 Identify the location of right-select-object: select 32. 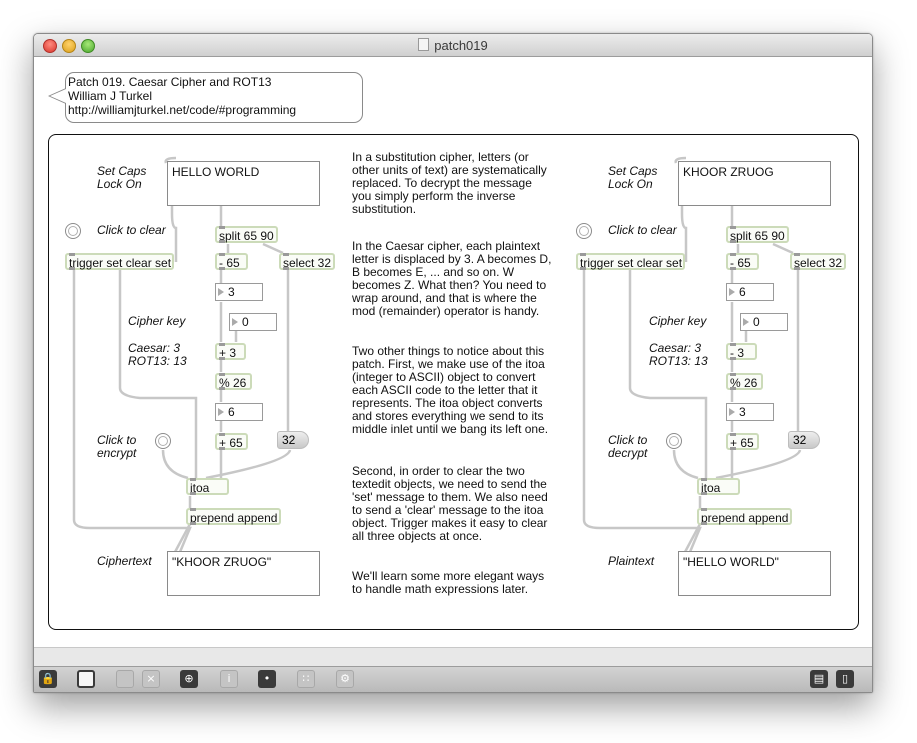
(818, 261).